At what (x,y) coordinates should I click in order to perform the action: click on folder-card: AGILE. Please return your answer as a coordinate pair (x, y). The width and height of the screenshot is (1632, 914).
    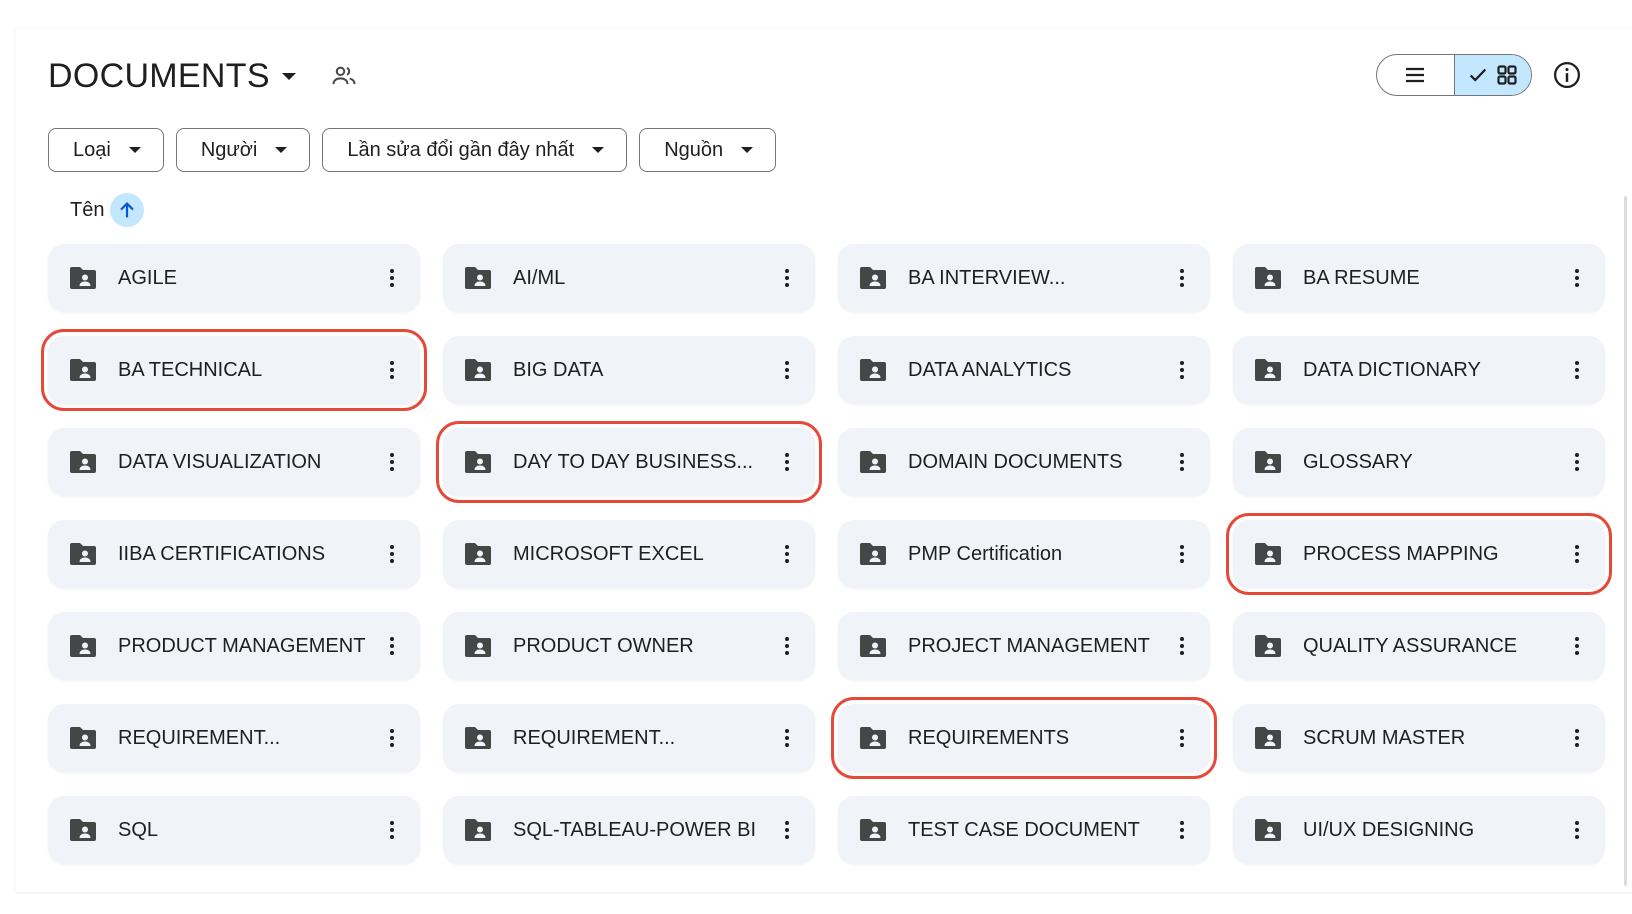
    Looking at the image, I should click on (234, 278).